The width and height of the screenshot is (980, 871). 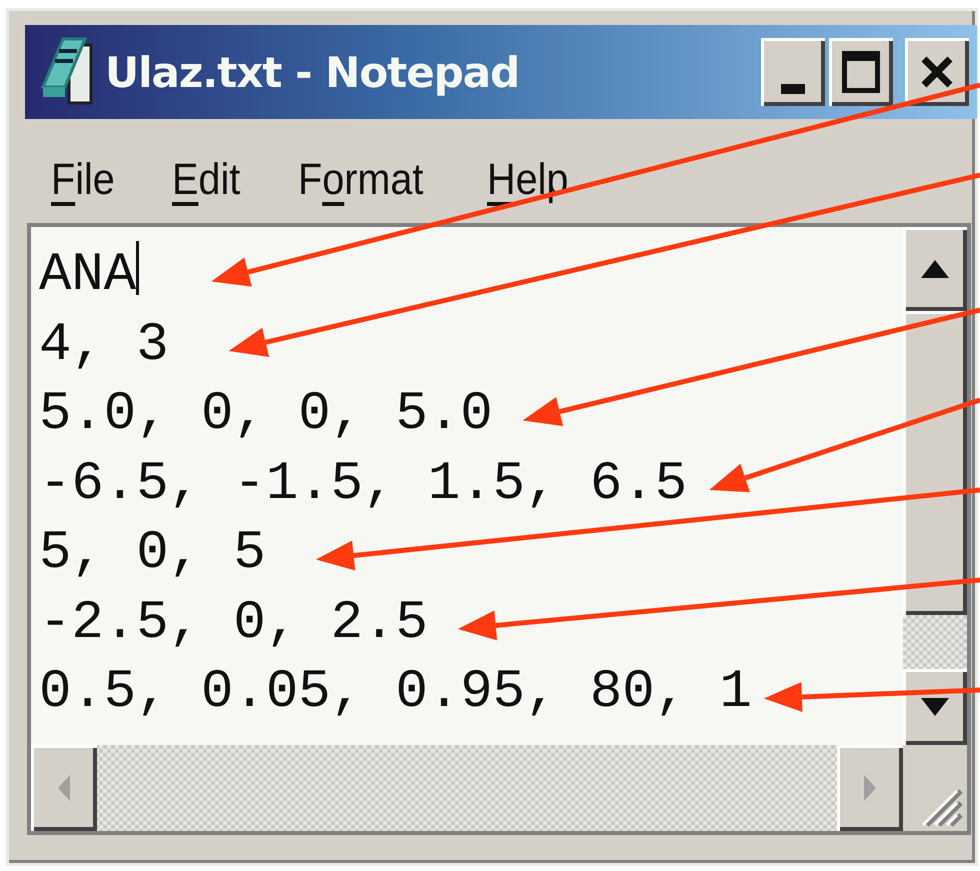 I want to click on menu-item: Edit, so click(x=206, y=180).